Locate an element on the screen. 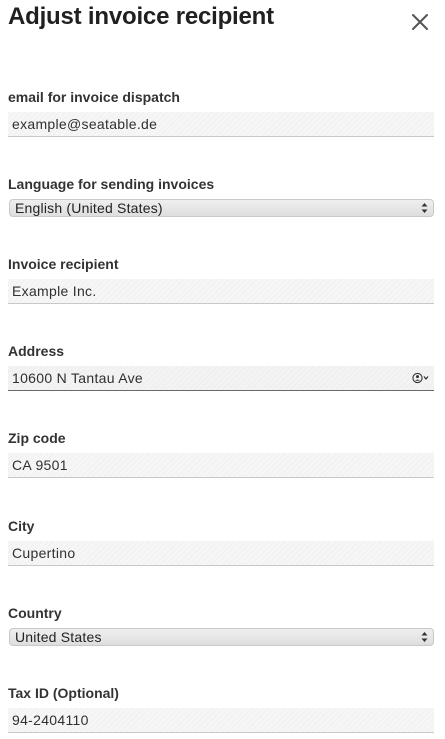 Image resolution: width=445 pixels, height=739 pixels. language-selected-value: English (United States) is located at coordinates (89, 208).